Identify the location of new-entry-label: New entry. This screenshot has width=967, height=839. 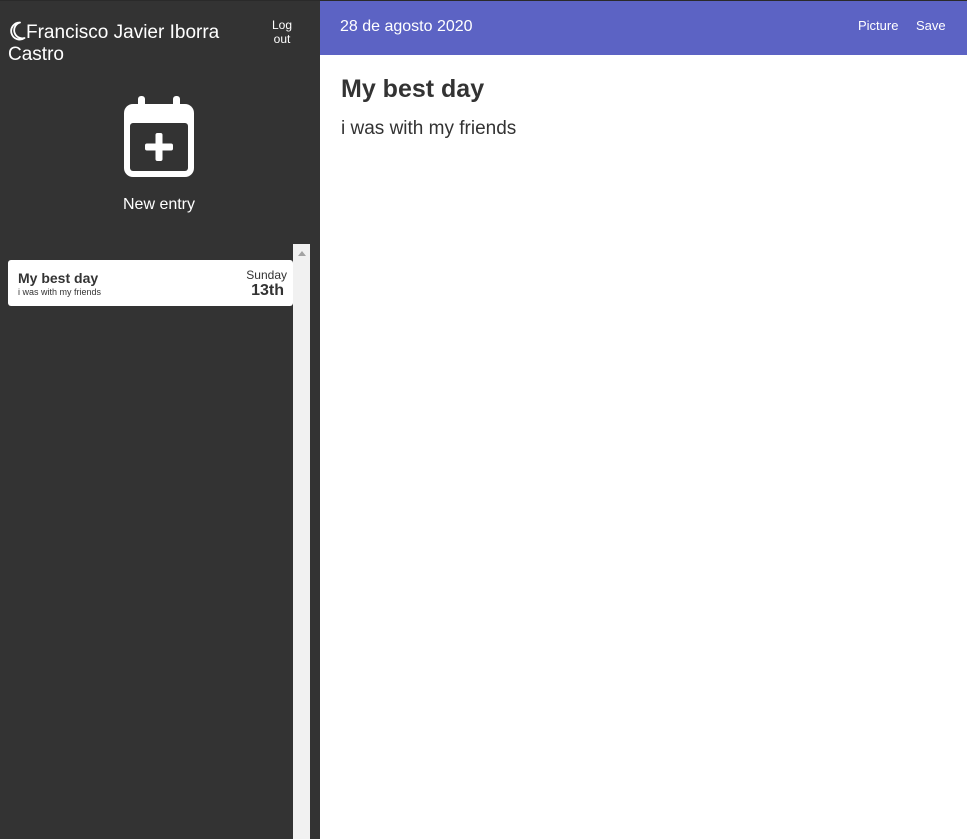
(159, 204).